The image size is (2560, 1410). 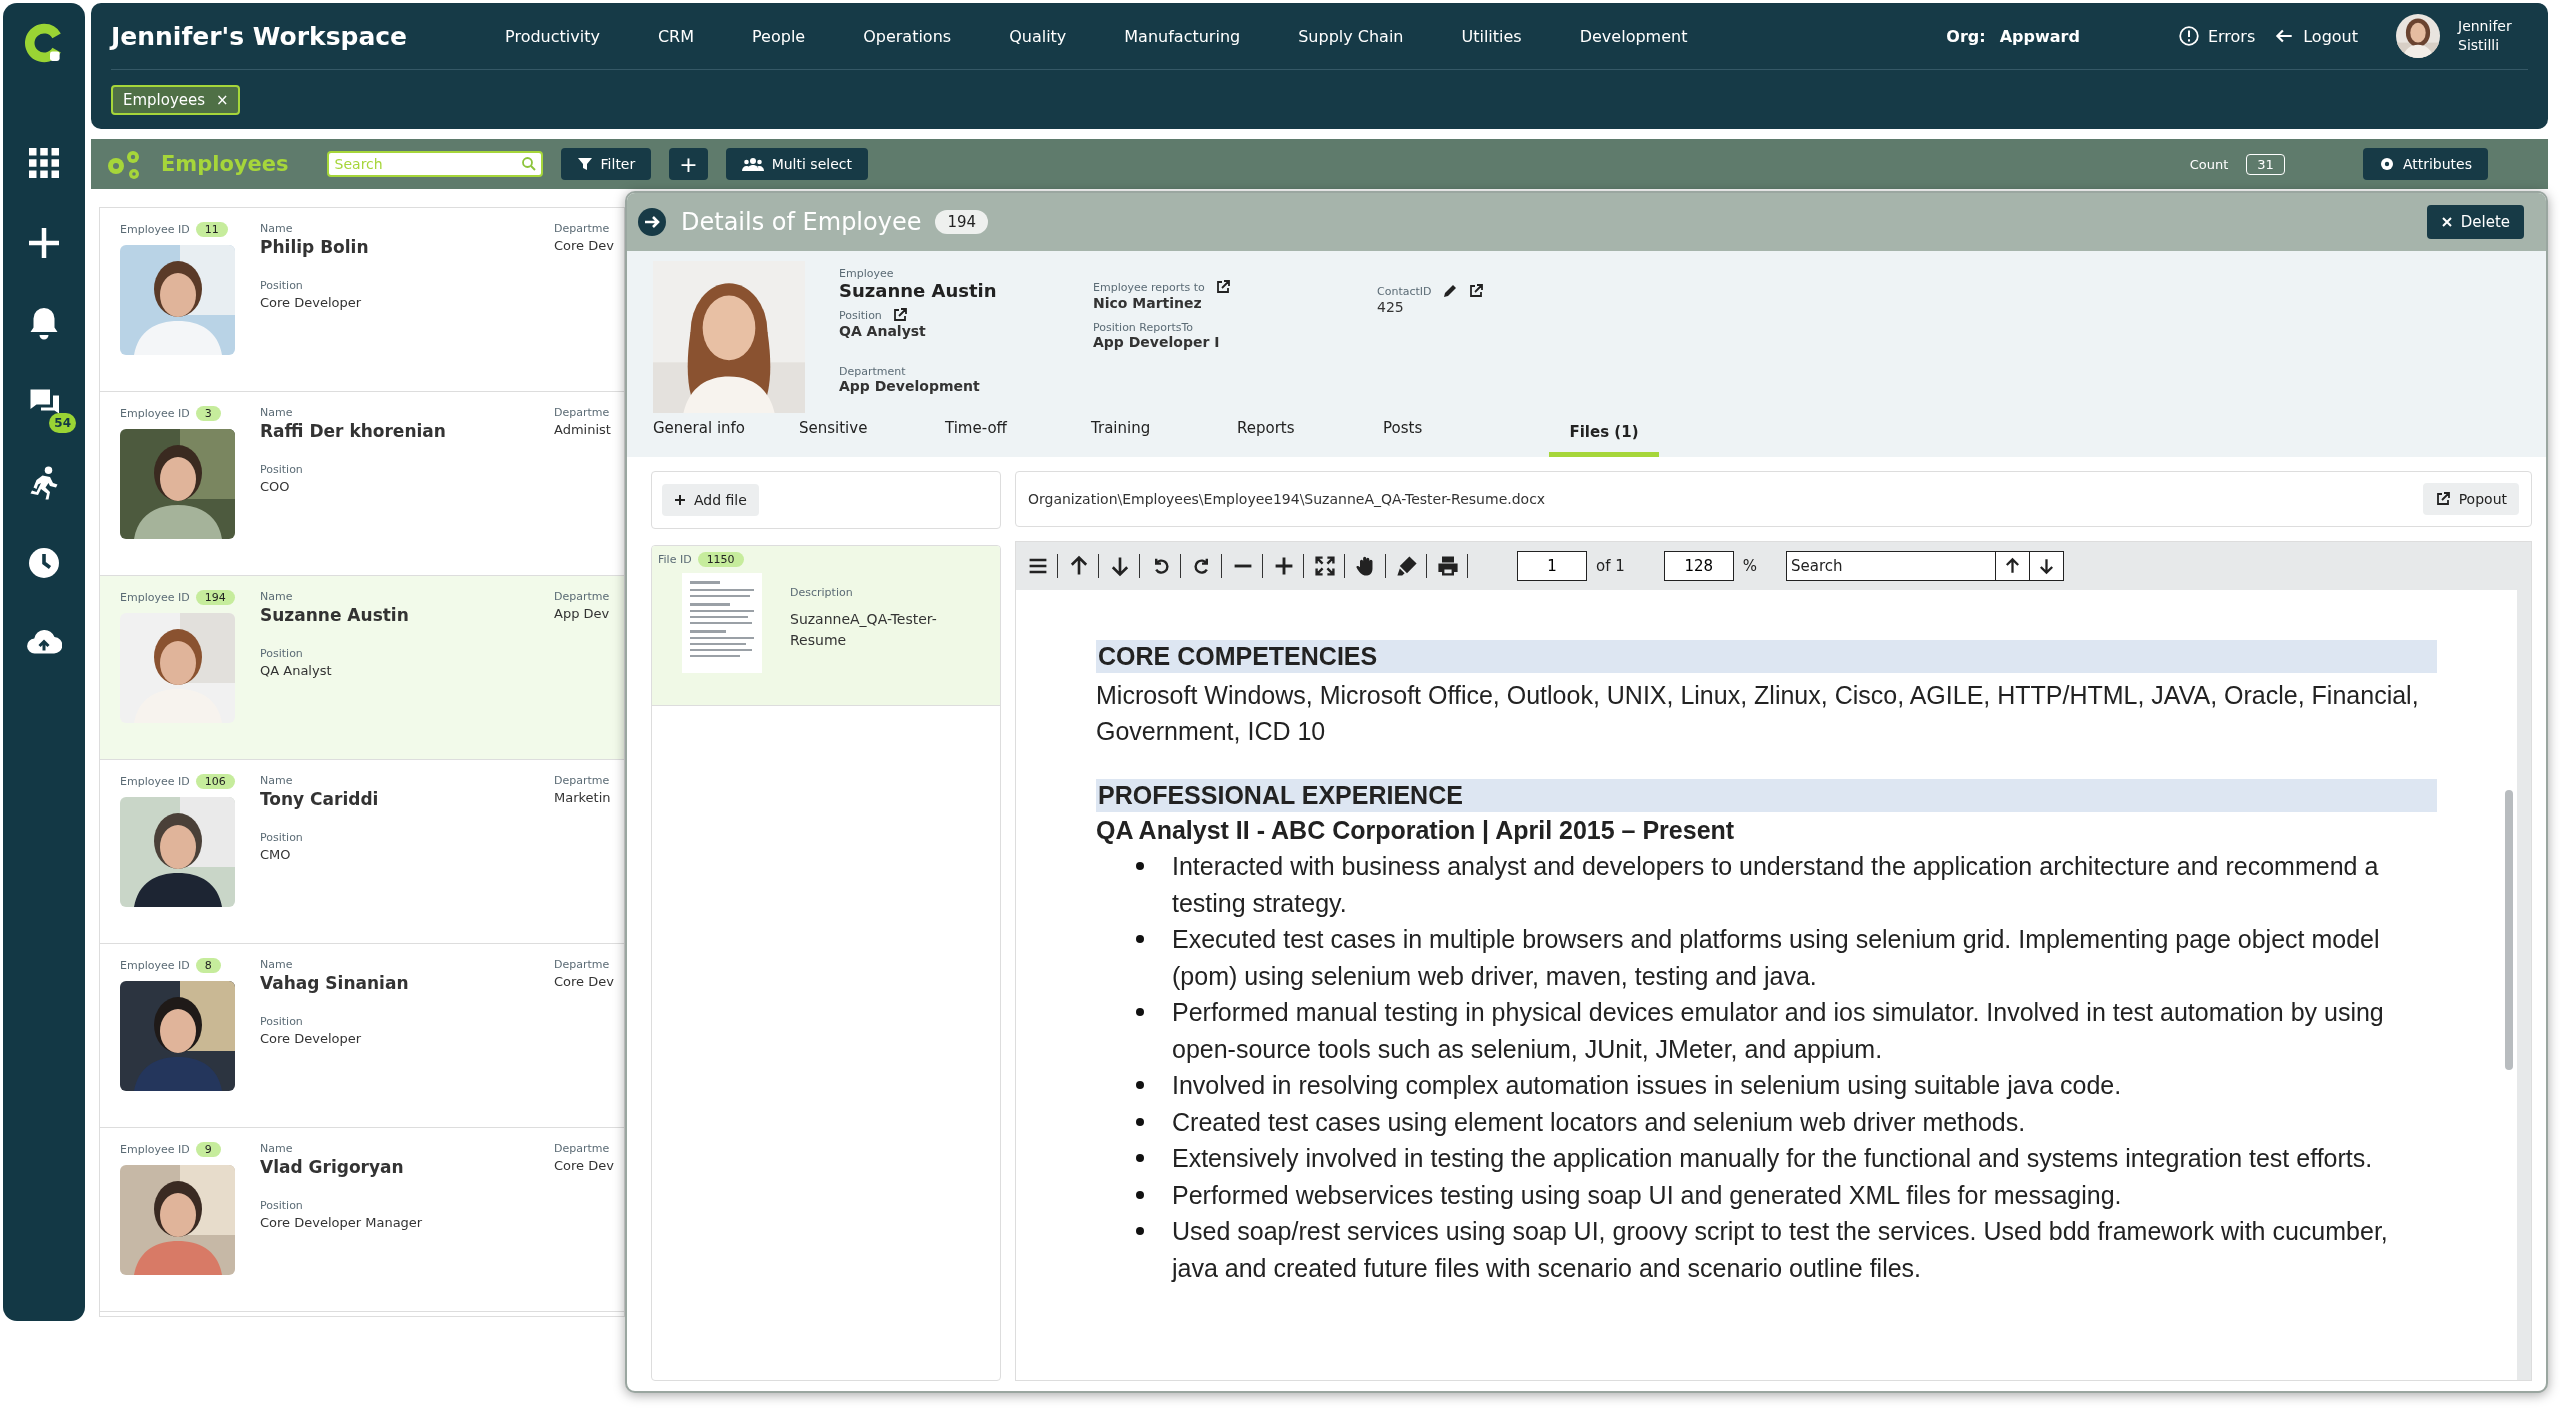 I want to click on section-heading: CORE COMPETENCIES, so click(x=1766, y=656).